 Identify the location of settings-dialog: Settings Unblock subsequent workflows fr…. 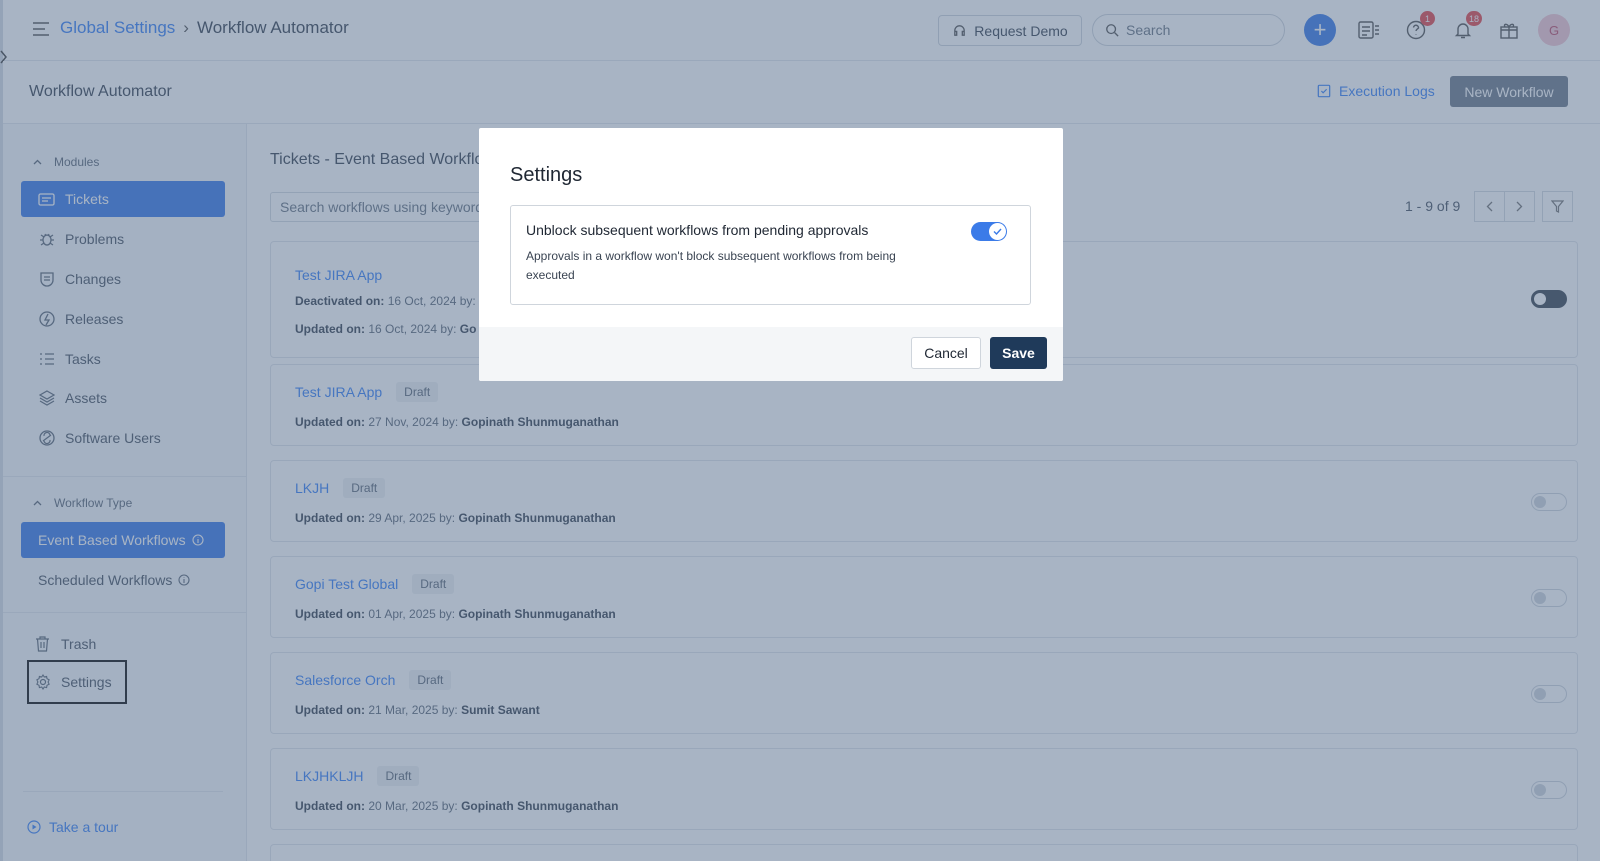
(771, 254).